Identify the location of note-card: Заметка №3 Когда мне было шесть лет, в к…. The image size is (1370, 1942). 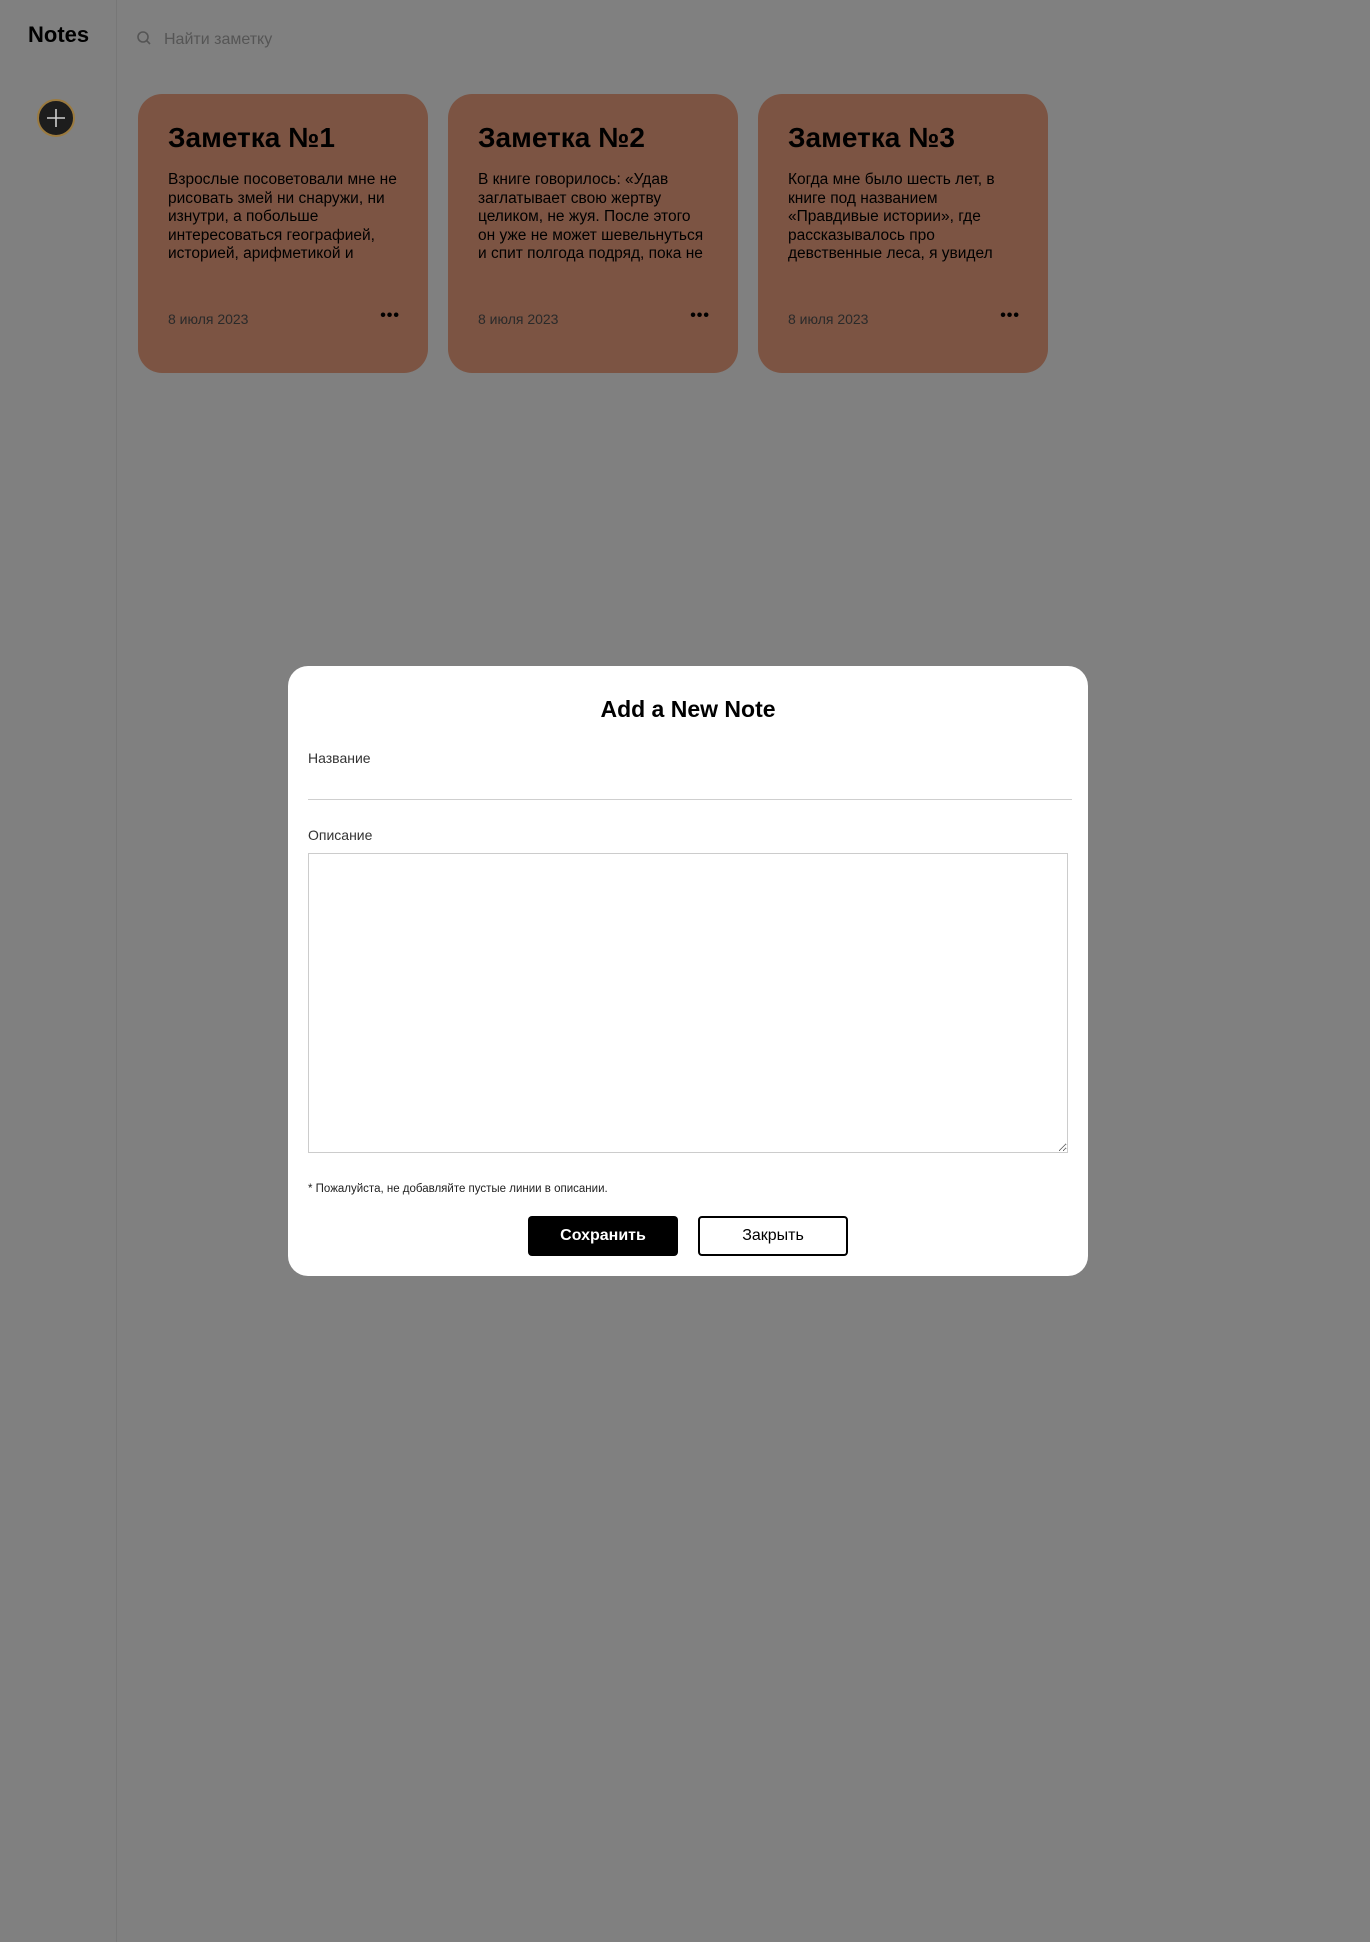
(903, 233).